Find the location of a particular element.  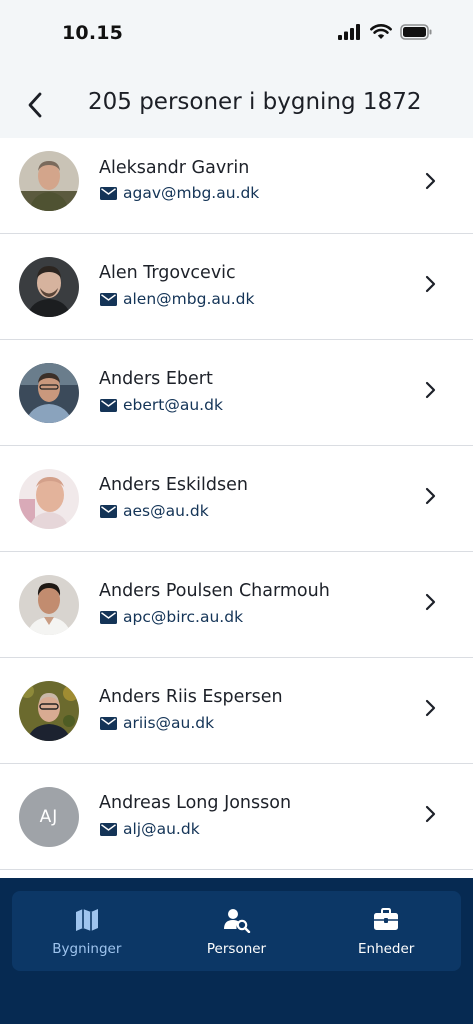

person-row: Aleksandr Gavrin agav@mbg.au.dk is located at coordinates (236, 186).